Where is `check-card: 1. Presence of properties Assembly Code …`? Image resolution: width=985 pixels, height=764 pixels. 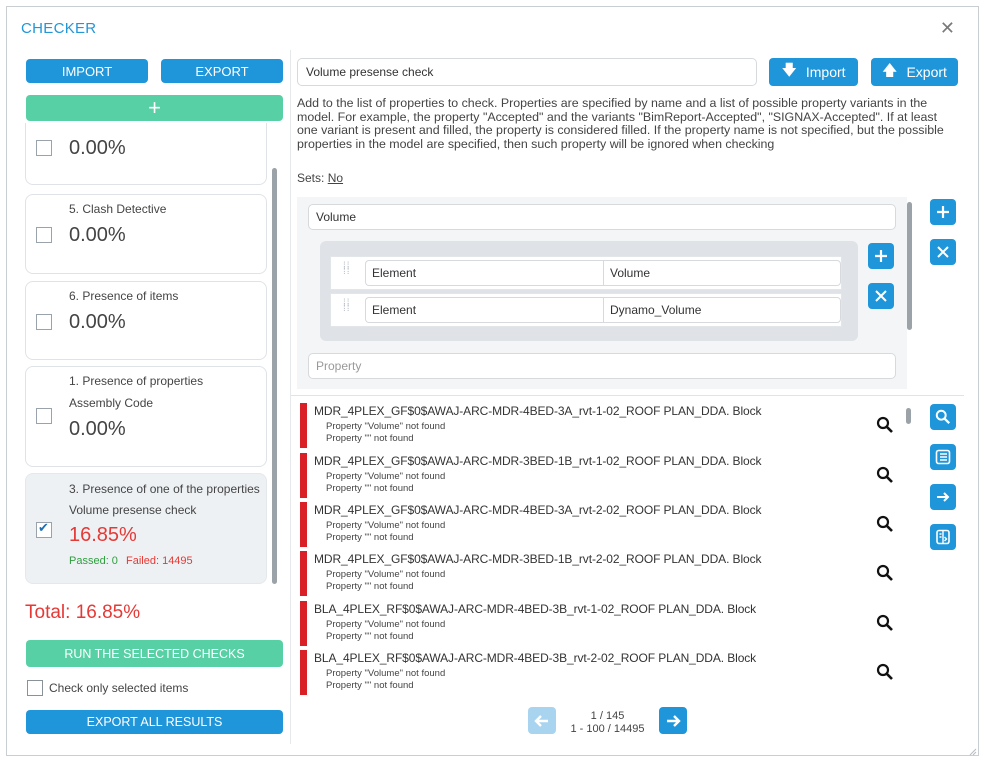
check-card: 1. Presence of properties Assembly Code … is located at coordinates (146, 416).